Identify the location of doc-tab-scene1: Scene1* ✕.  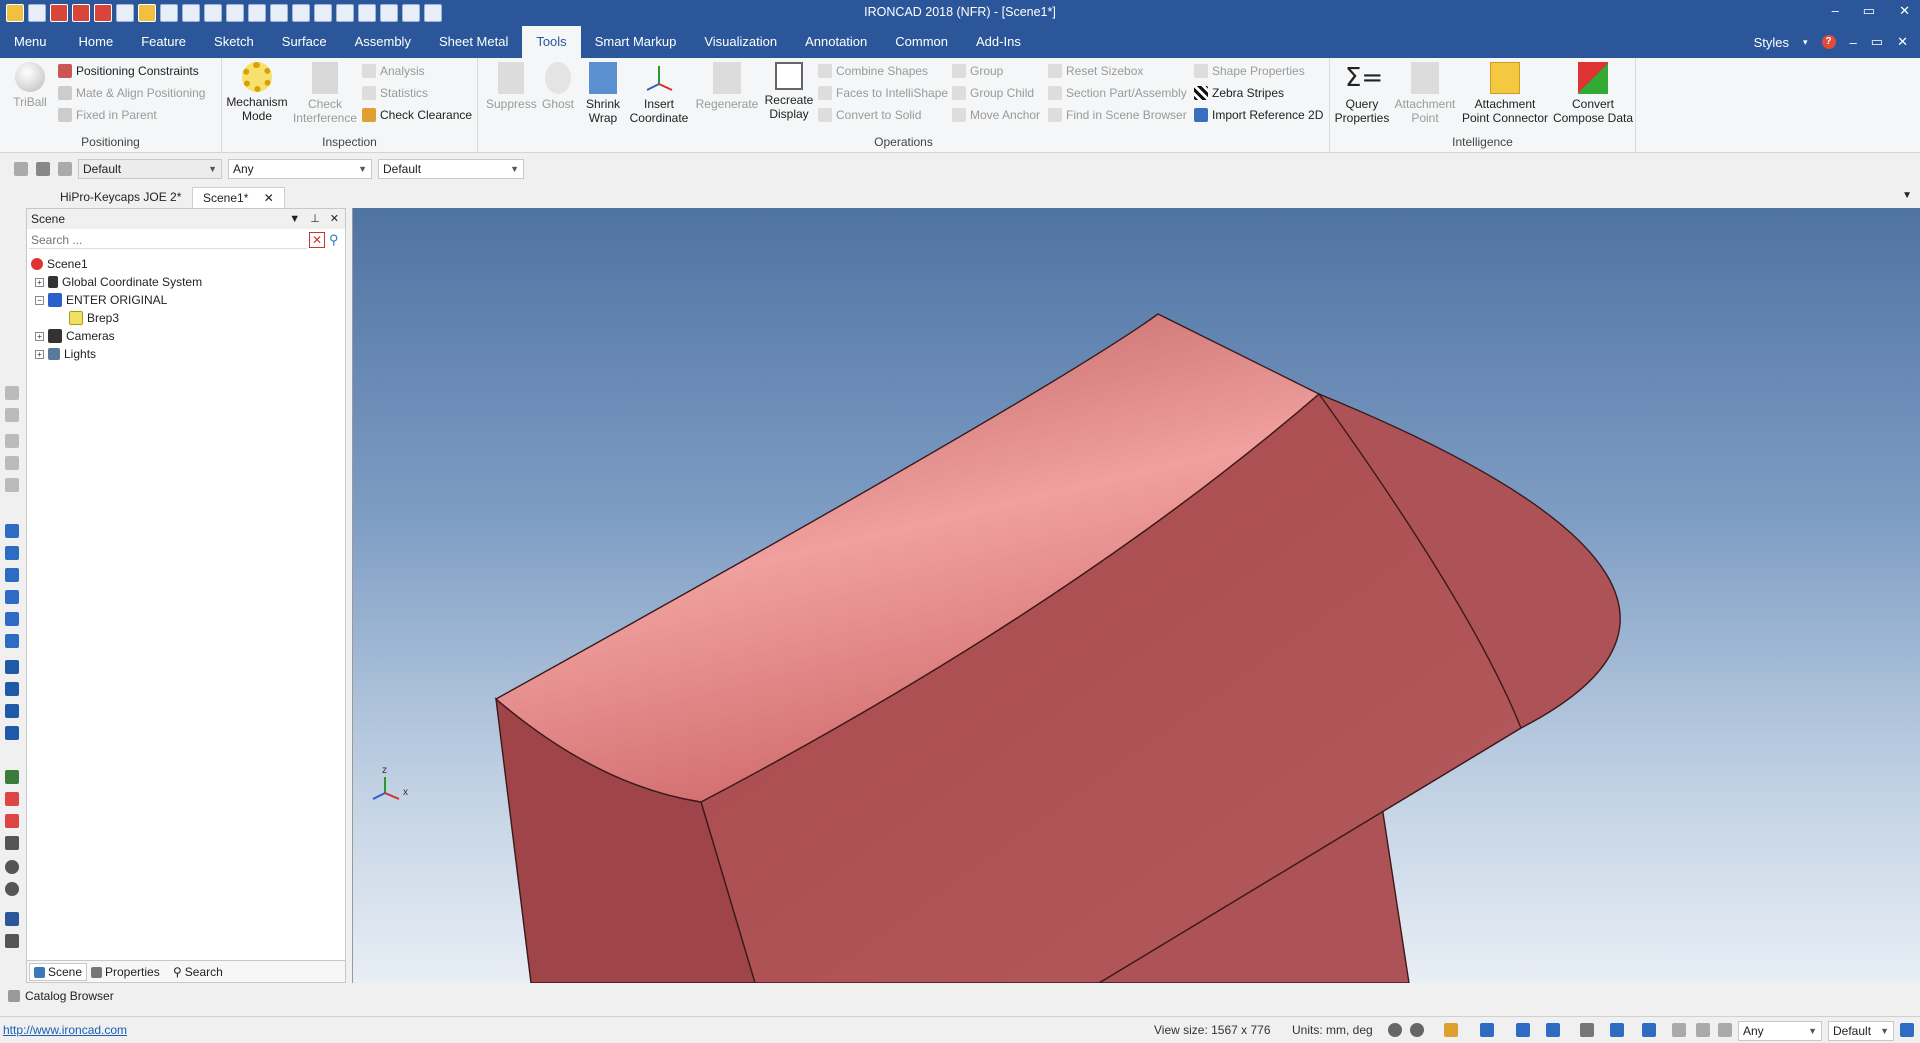
(238, 197).